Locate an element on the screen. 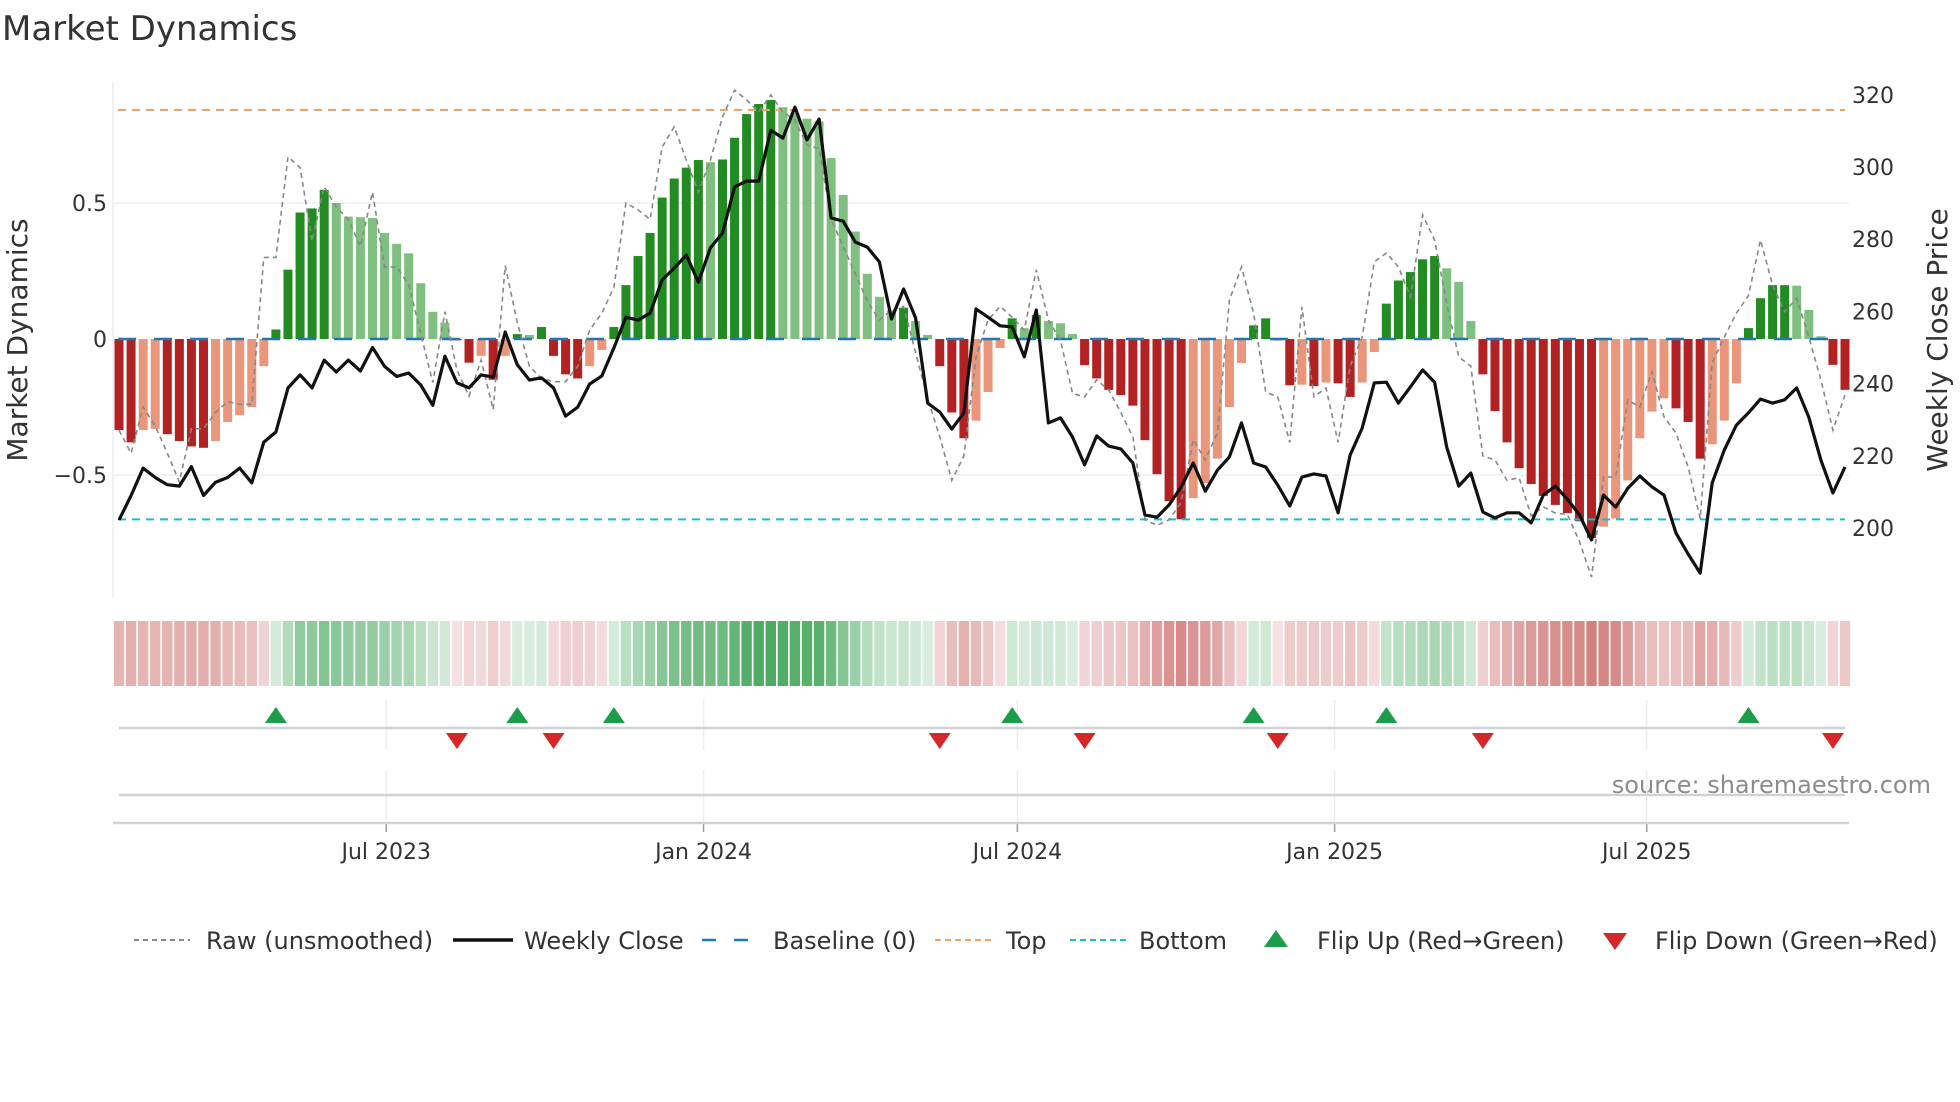 Image resolution: width=1960 pixels, height=1102 pixels. flip-down-marker is located at coordinates (1482, 741).